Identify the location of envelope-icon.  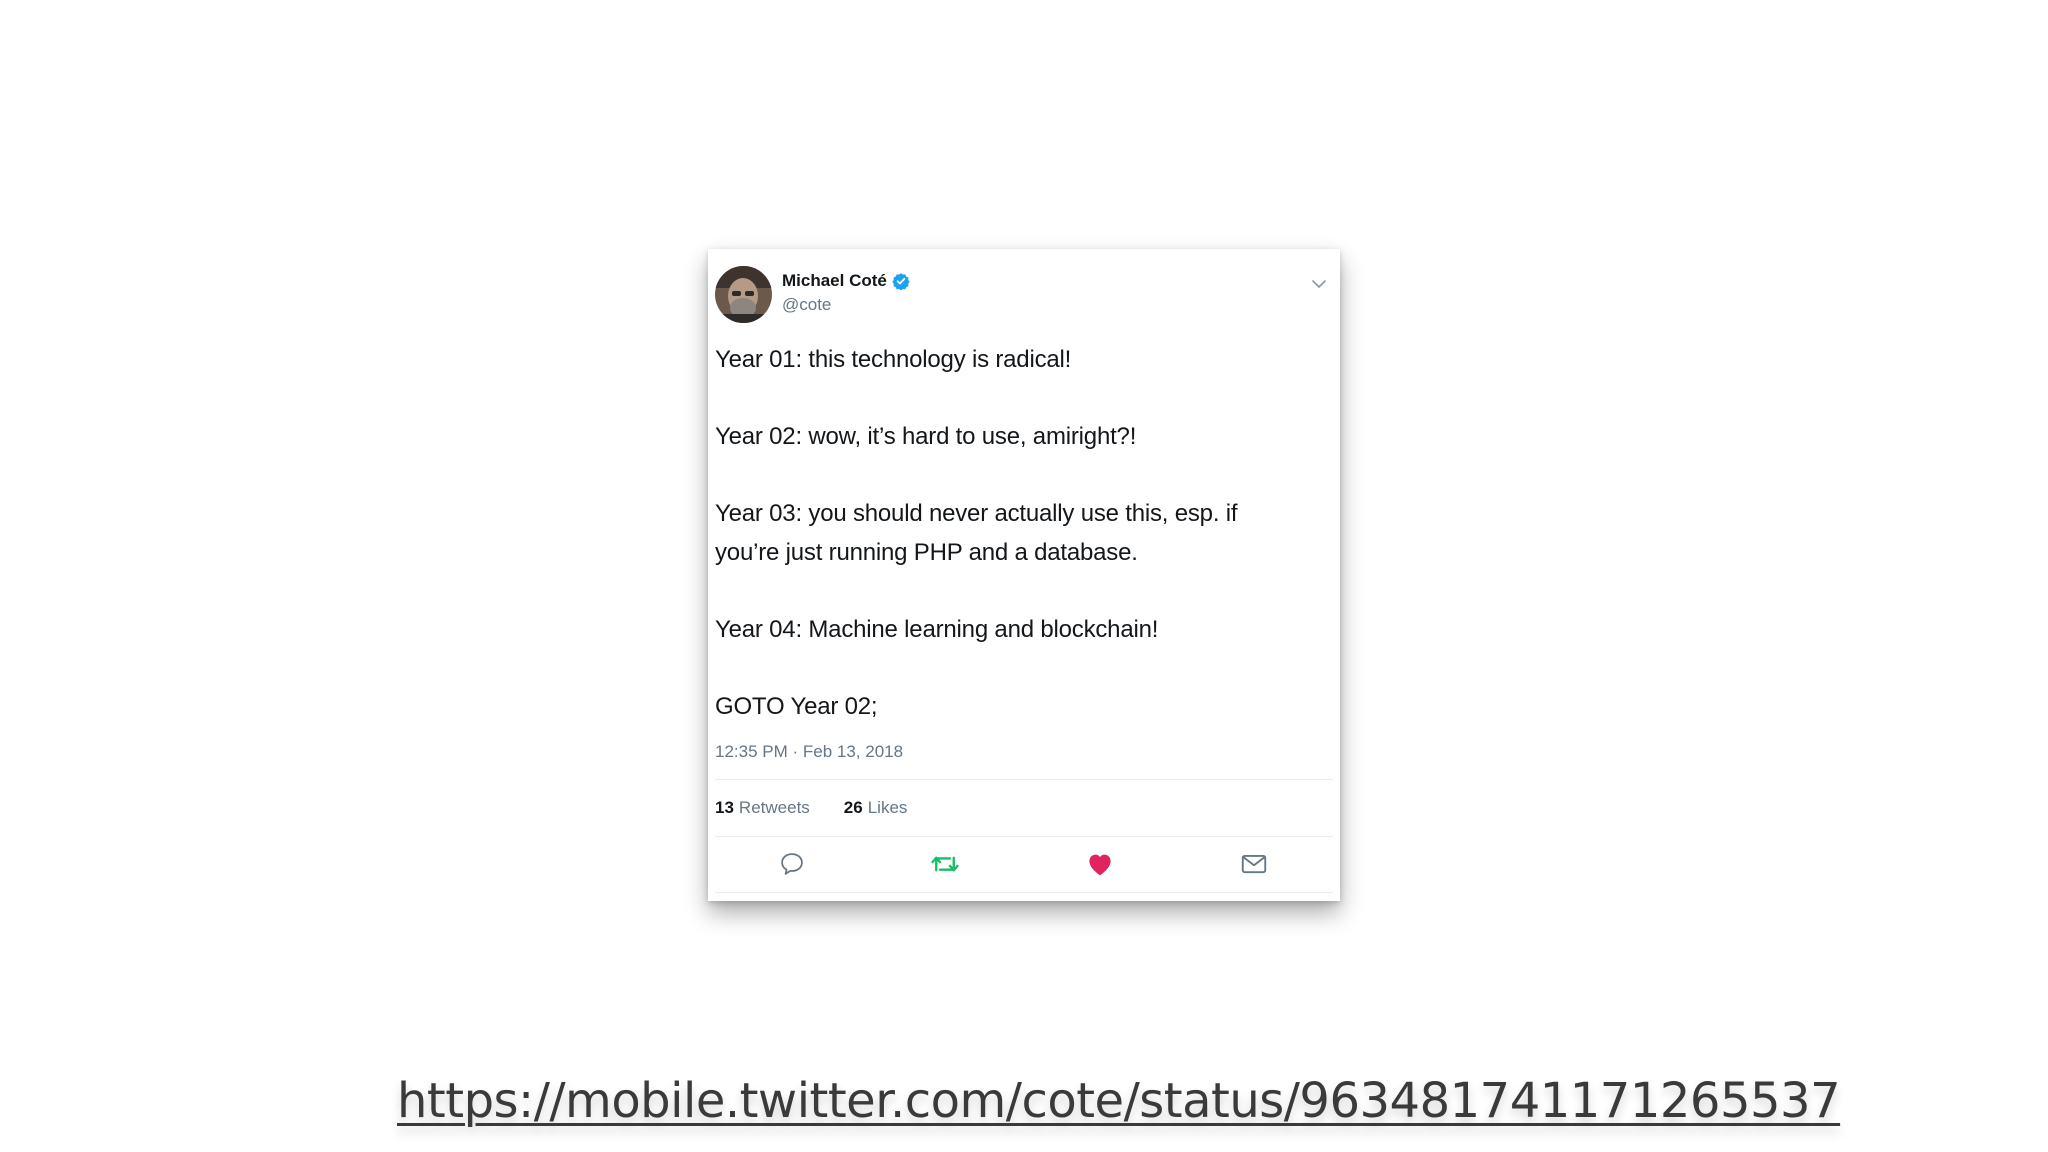
(1254, 864).